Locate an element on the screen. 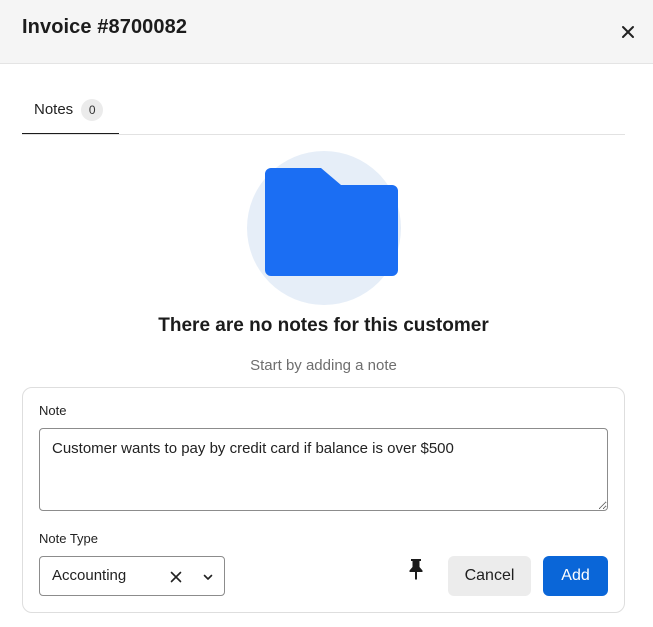  pin-button is located at coordinates (416, 569).